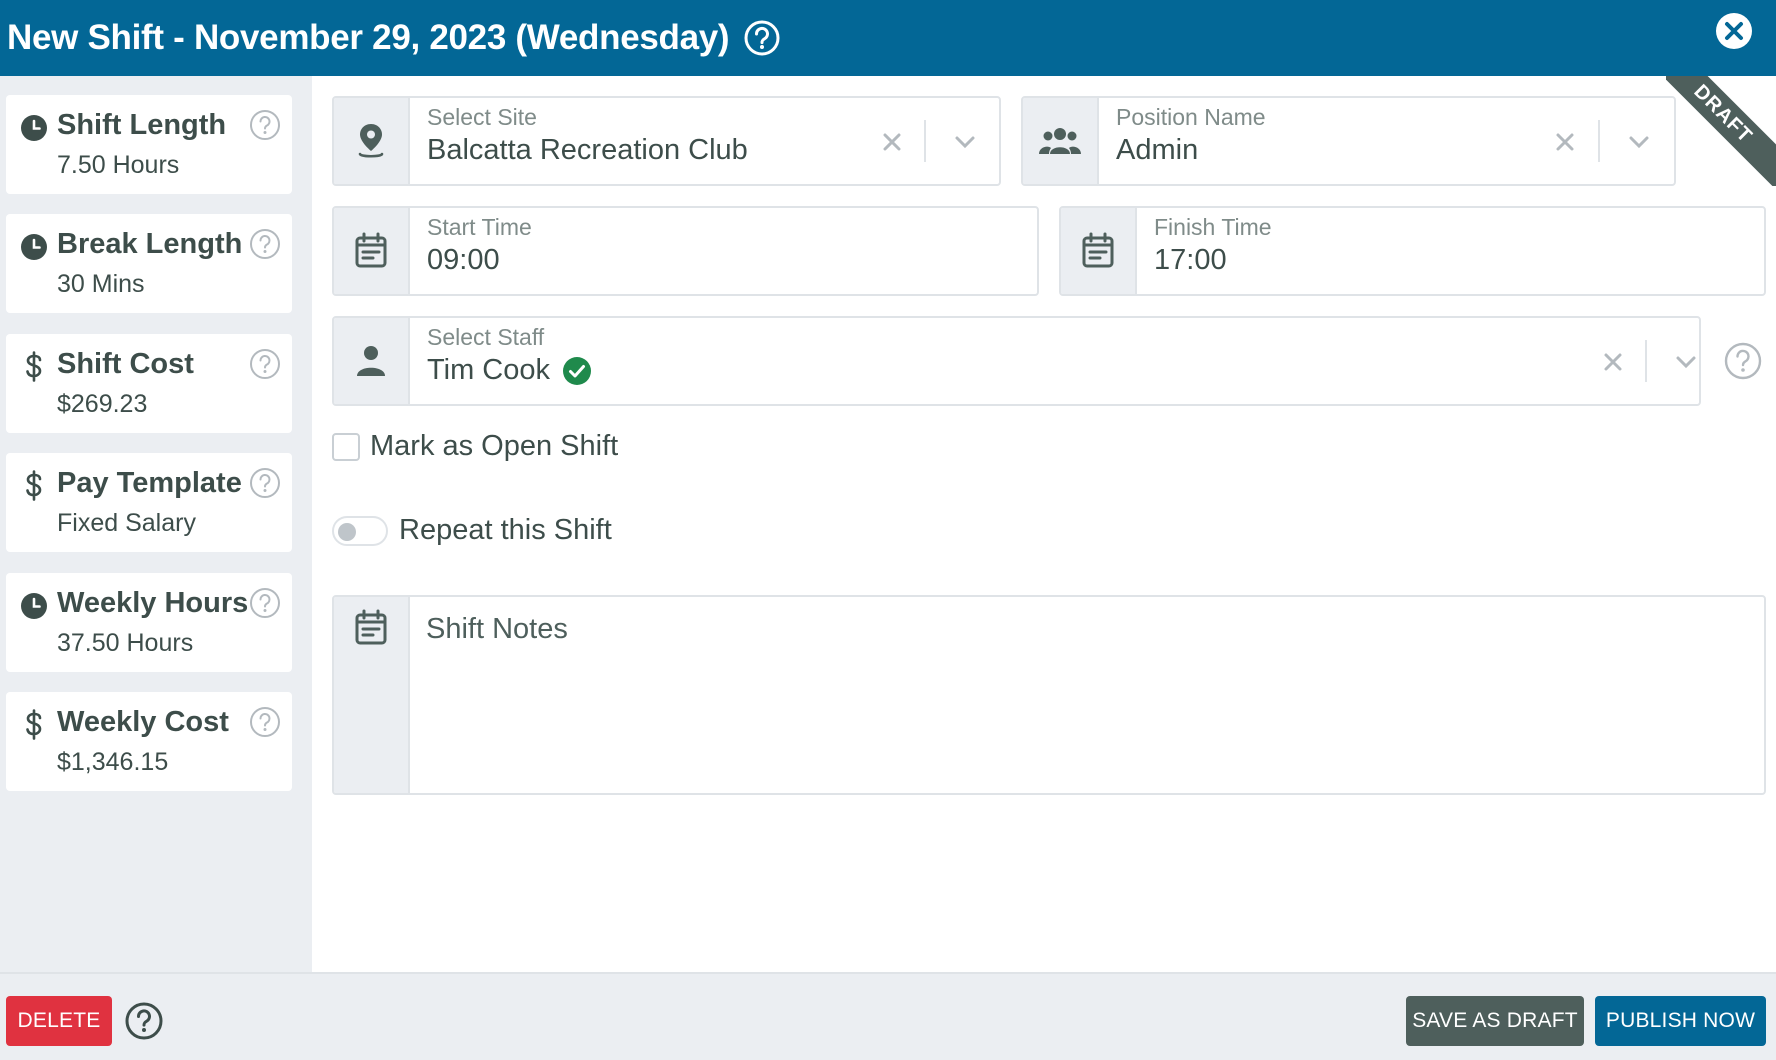  What do you see at coordinates (153, 603) in the screenshot?
I see `stat-label: Weekly Hours` at bounding box center [153, 603].